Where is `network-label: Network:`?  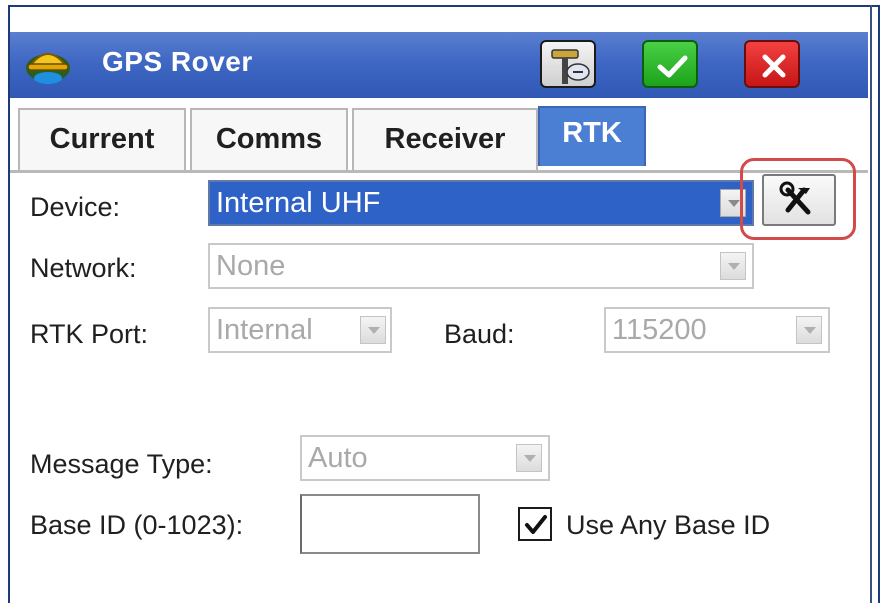 network-label: Network: is located at coordinates (83, 268).